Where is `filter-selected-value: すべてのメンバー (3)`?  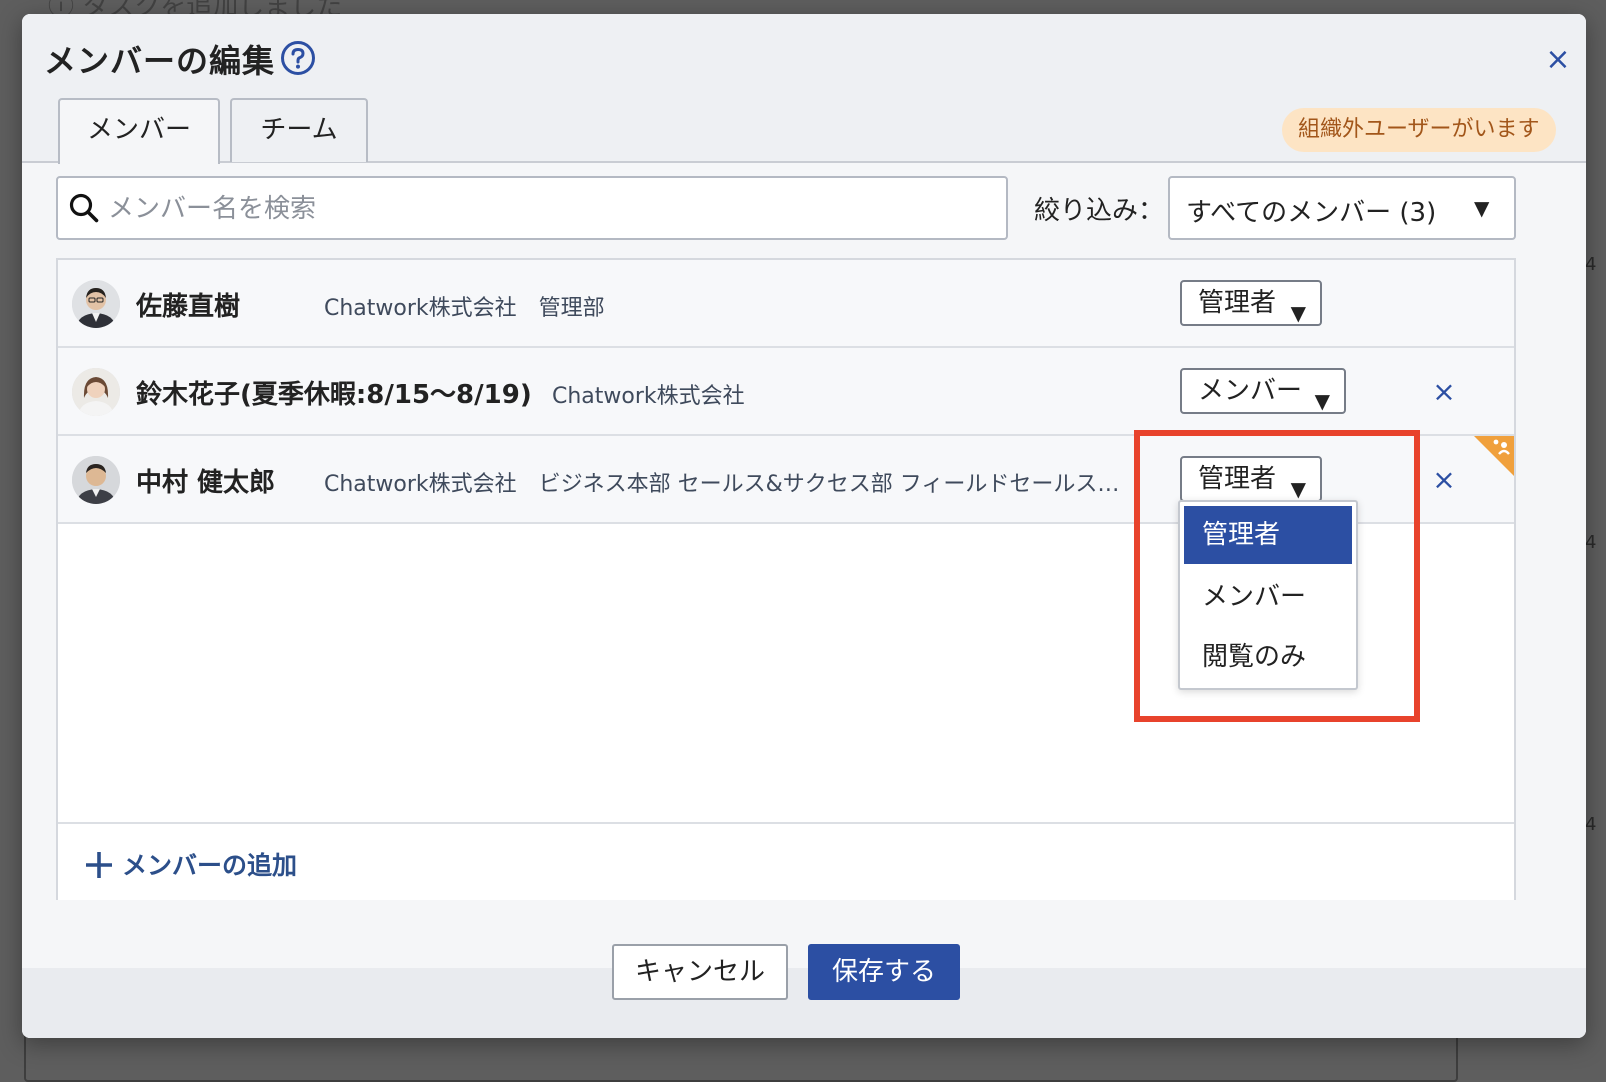
filter-selected-value: すべてのメンバー (3) is located at coordinates (1311, 213).